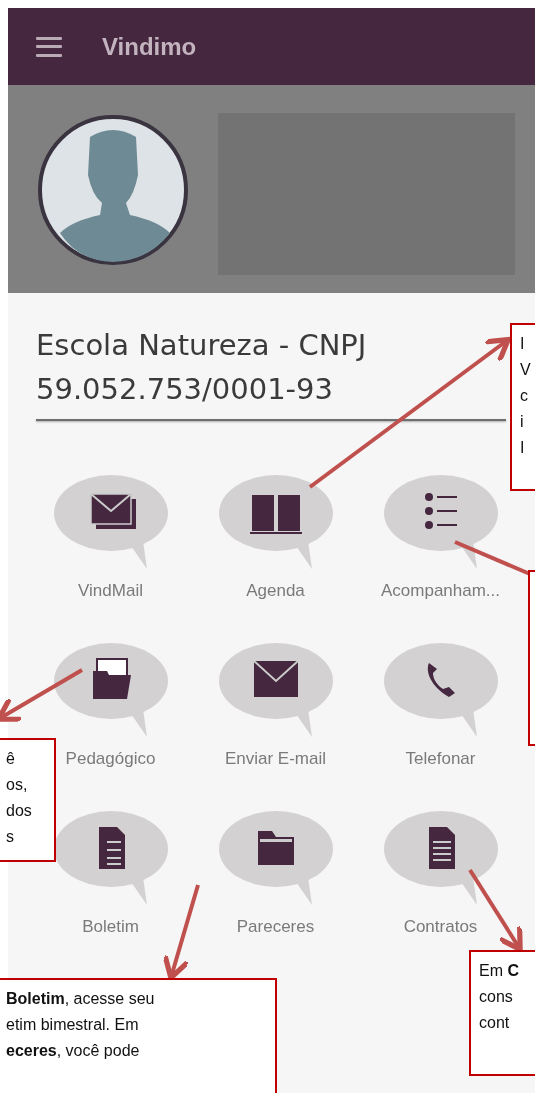  Describe the element at coordinates (17, 785) in the screenshot. I see `callout-text: os,` at that location.